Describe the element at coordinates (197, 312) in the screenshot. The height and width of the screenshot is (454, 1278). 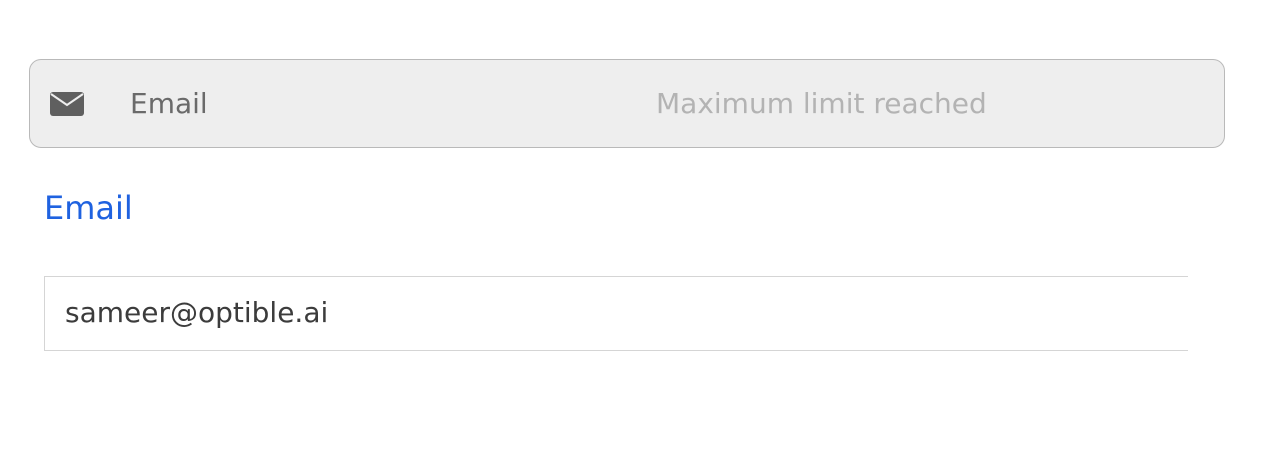
I see `email-value: sameer@optible.ai` at that location.